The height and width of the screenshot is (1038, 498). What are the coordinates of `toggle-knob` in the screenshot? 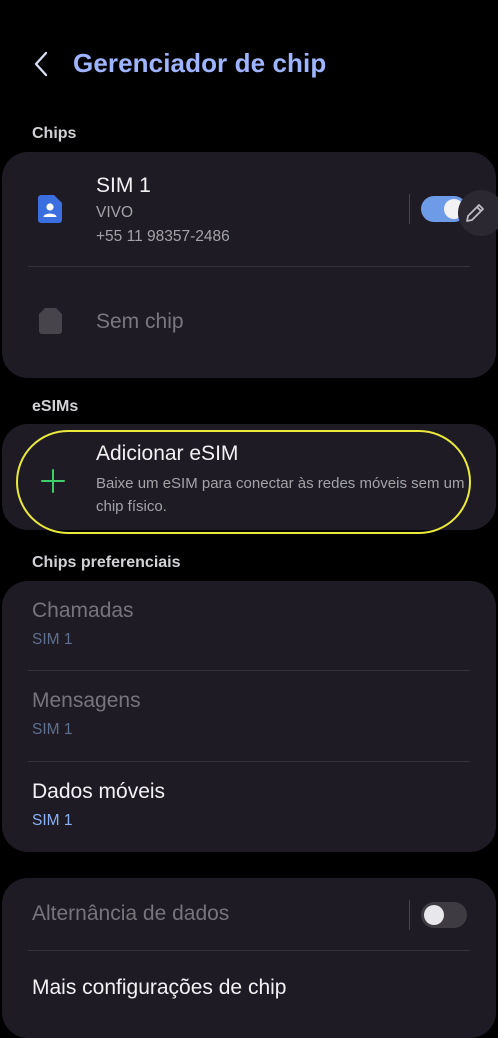 It's located at (434, 915).